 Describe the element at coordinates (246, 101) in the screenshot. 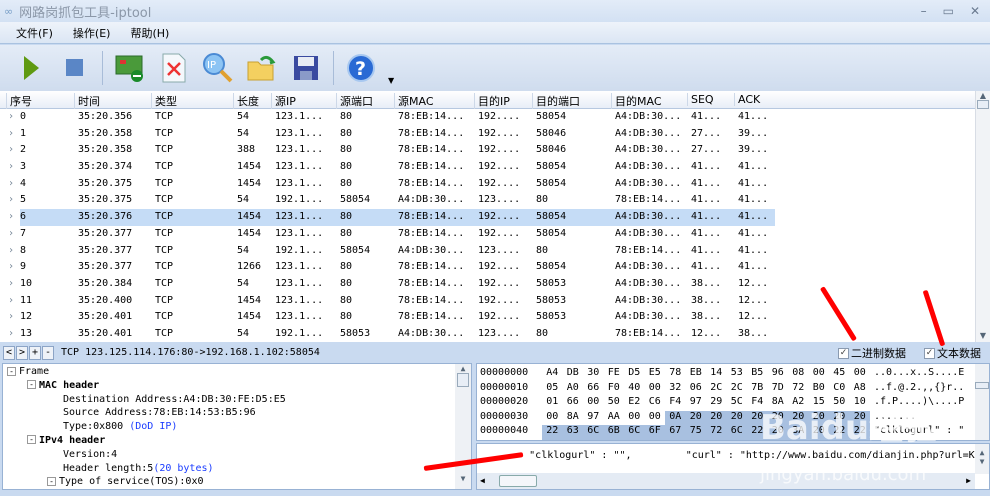

I see `column-header: 长度` at that location.